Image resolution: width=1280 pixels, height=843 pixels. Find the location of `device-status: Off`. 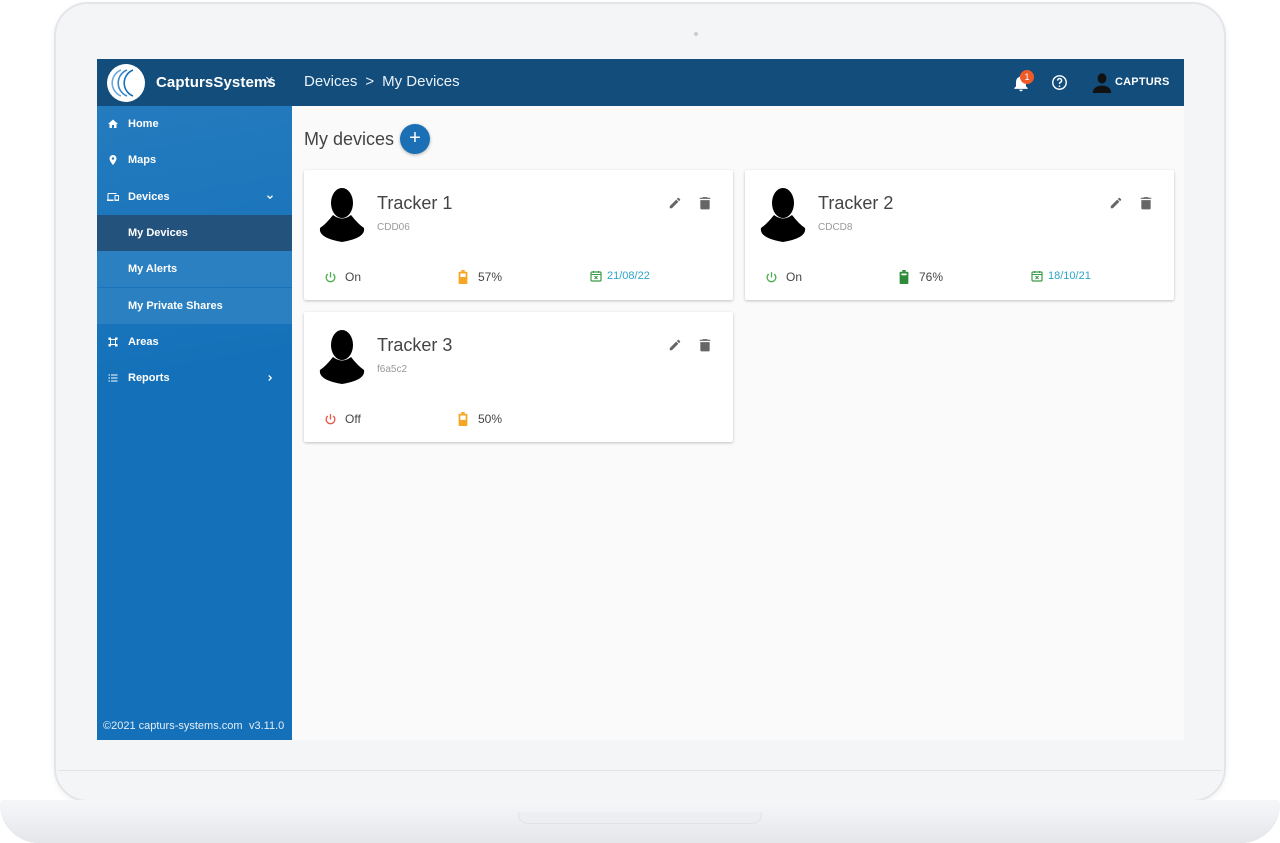

device-status: Off is located at coordinates (342, 419).